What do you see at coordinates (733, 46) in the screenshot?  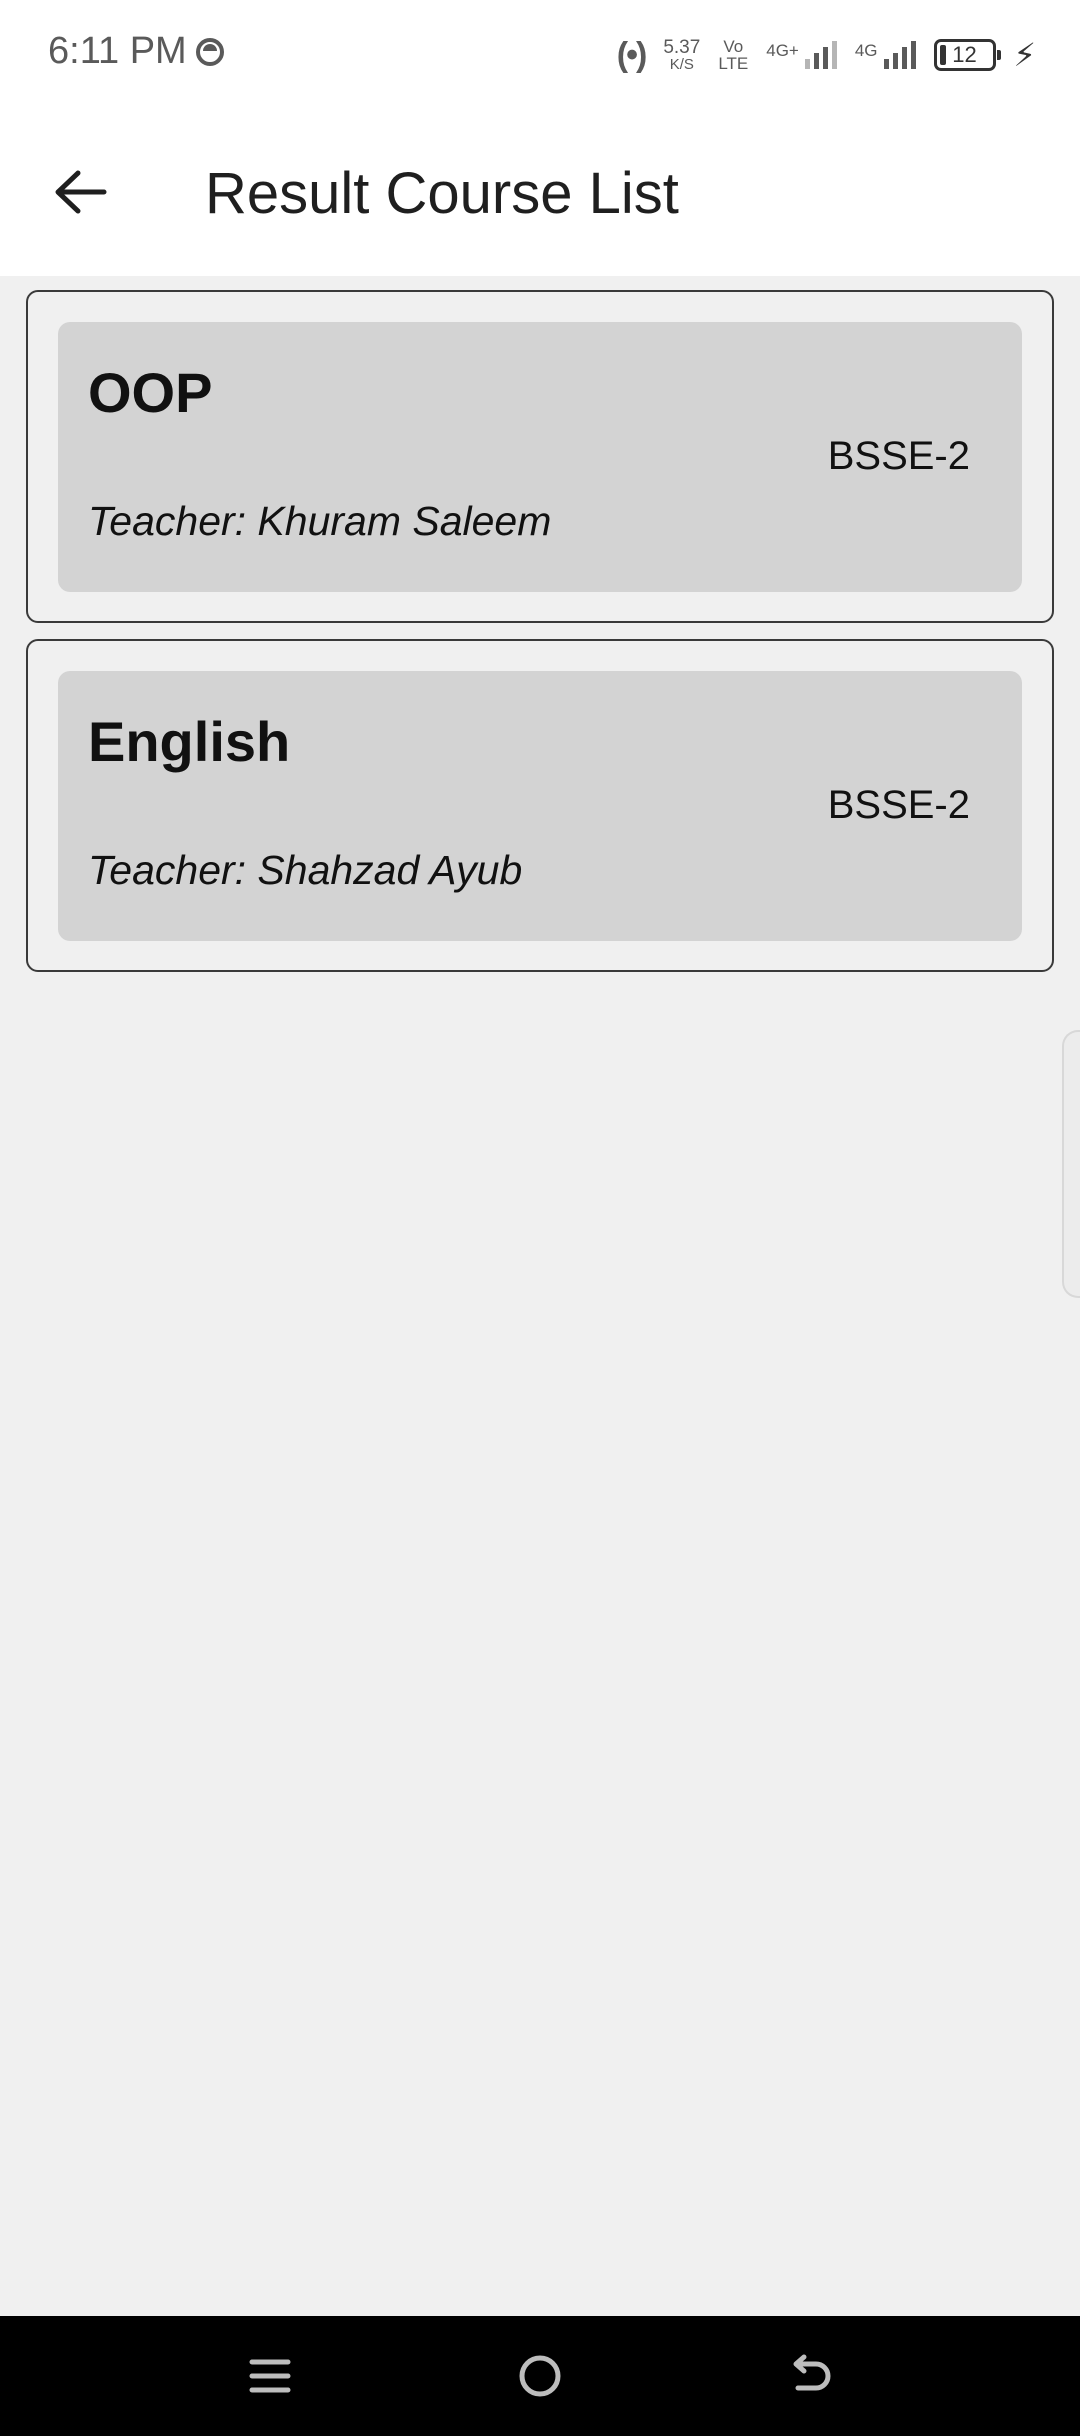 I see `volte-top: Vo` at bounding box center [733, 46].